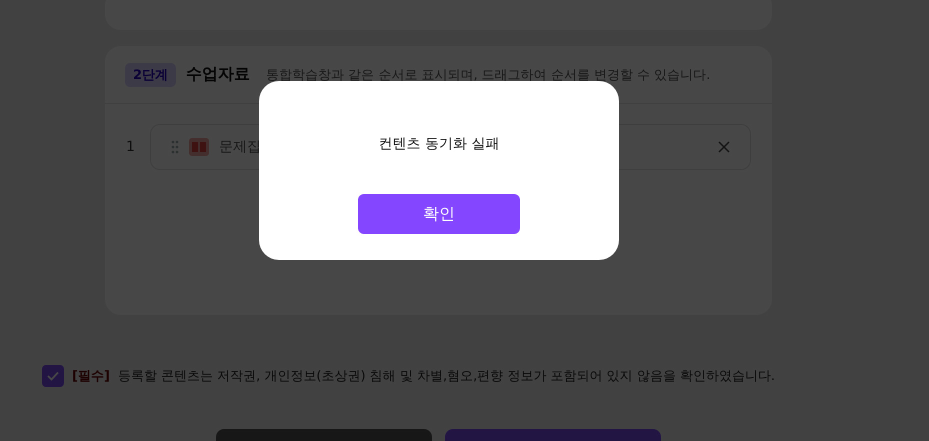 This screenshot has height=441, width=929. What do you see at coordinates (218, 74) in the screenshot?
I see `section-title: 수업자료` at bounding box center [218, 74].